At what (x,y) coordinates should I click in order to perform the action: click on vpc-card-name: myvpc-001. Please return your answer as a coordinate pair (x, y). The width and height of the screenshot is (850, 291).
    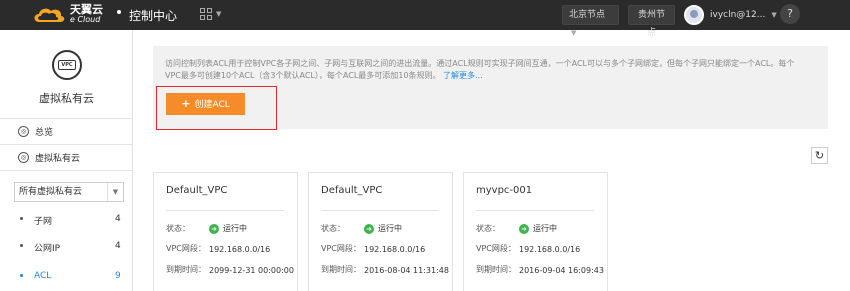
    Looking at the image, I should click on (504, 190).